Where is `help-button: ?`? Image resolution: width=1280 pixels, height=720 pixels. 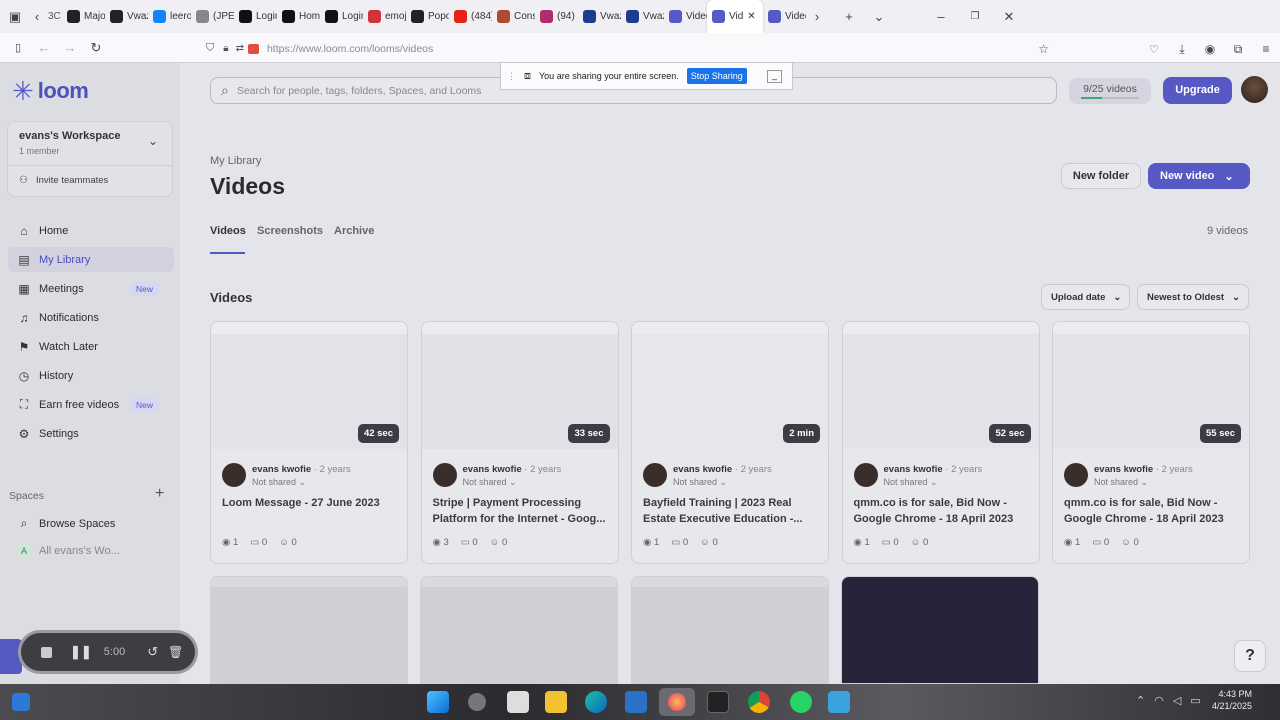
help-button: ? is located at coordinates (1250, 656).